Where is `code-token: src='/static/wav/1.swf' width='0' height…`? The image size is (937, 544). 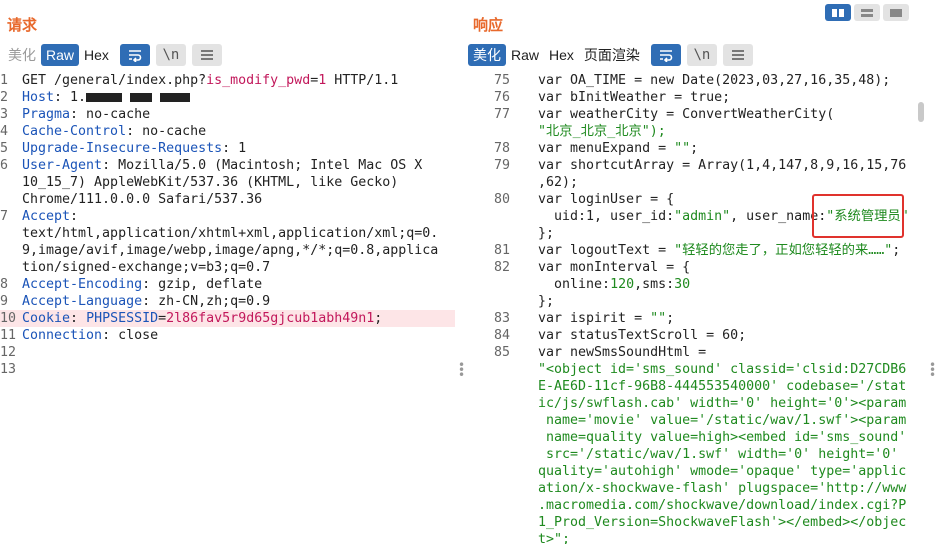 code-token: src='/static/wav/1.swf' width='0' height… is located at coordinates (718, 454).